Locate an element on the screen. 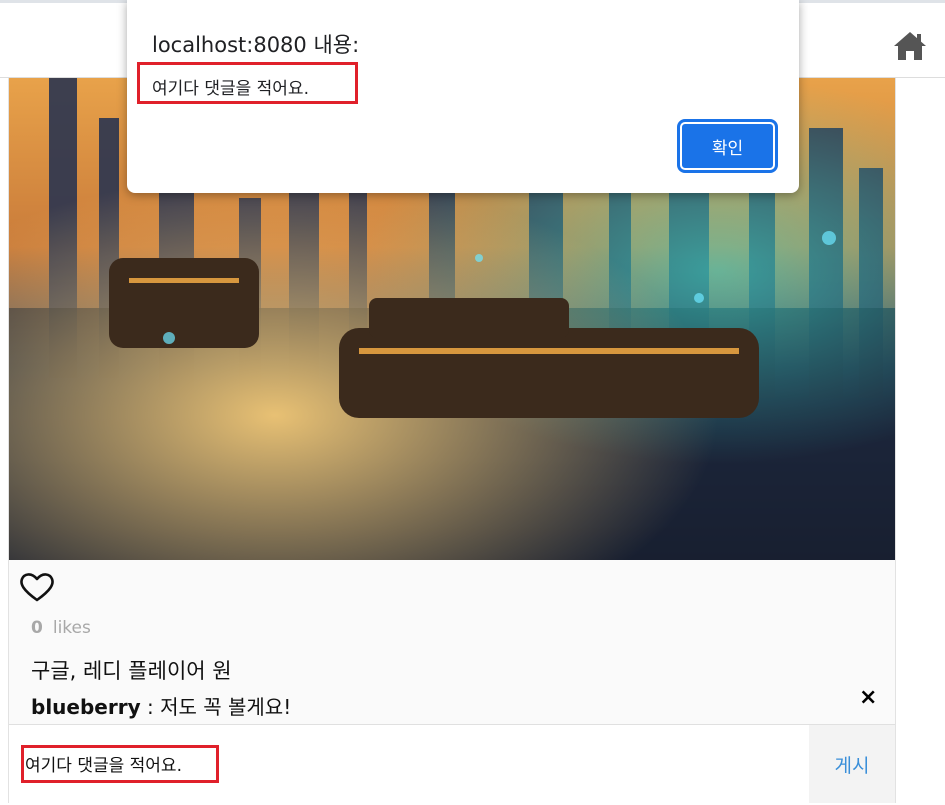  likes-count: 0 is located at coordinates (37, 628).